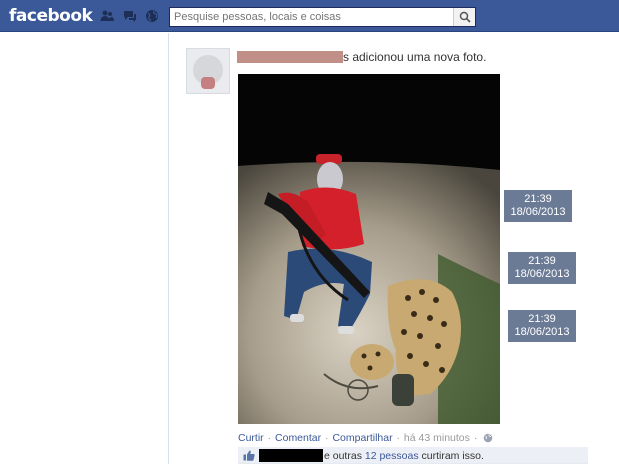 Image resolution: width=619 pixels, height=464 pixels. What do you see at coordinates (392, 456) in the screenshot?
I see `likes-others-link: 12 pessoas` at bounding box center [392, 456].